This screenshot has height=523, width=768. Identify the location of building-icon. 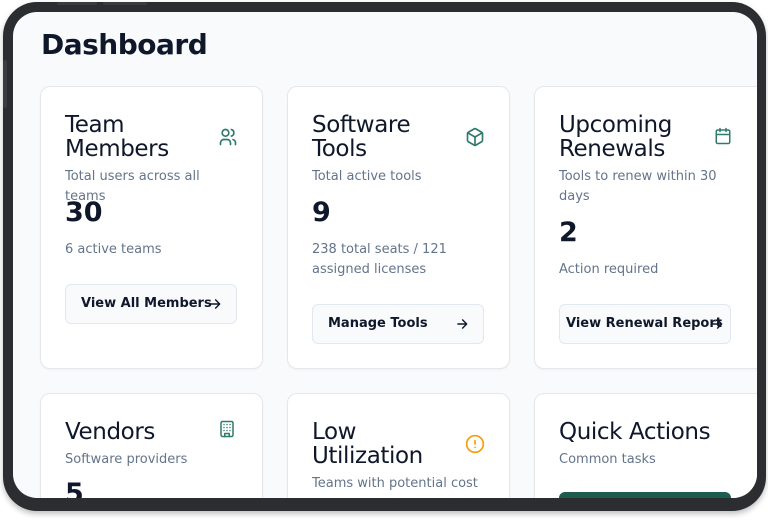
(227, 429).